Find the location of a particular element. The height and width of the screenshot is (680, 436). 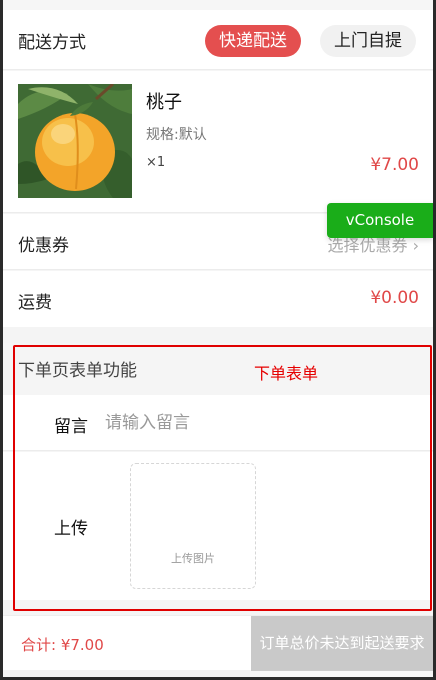

delivery-method-row: 配送方式 快递配送 上门自提 is located at coordinates (218, 40).